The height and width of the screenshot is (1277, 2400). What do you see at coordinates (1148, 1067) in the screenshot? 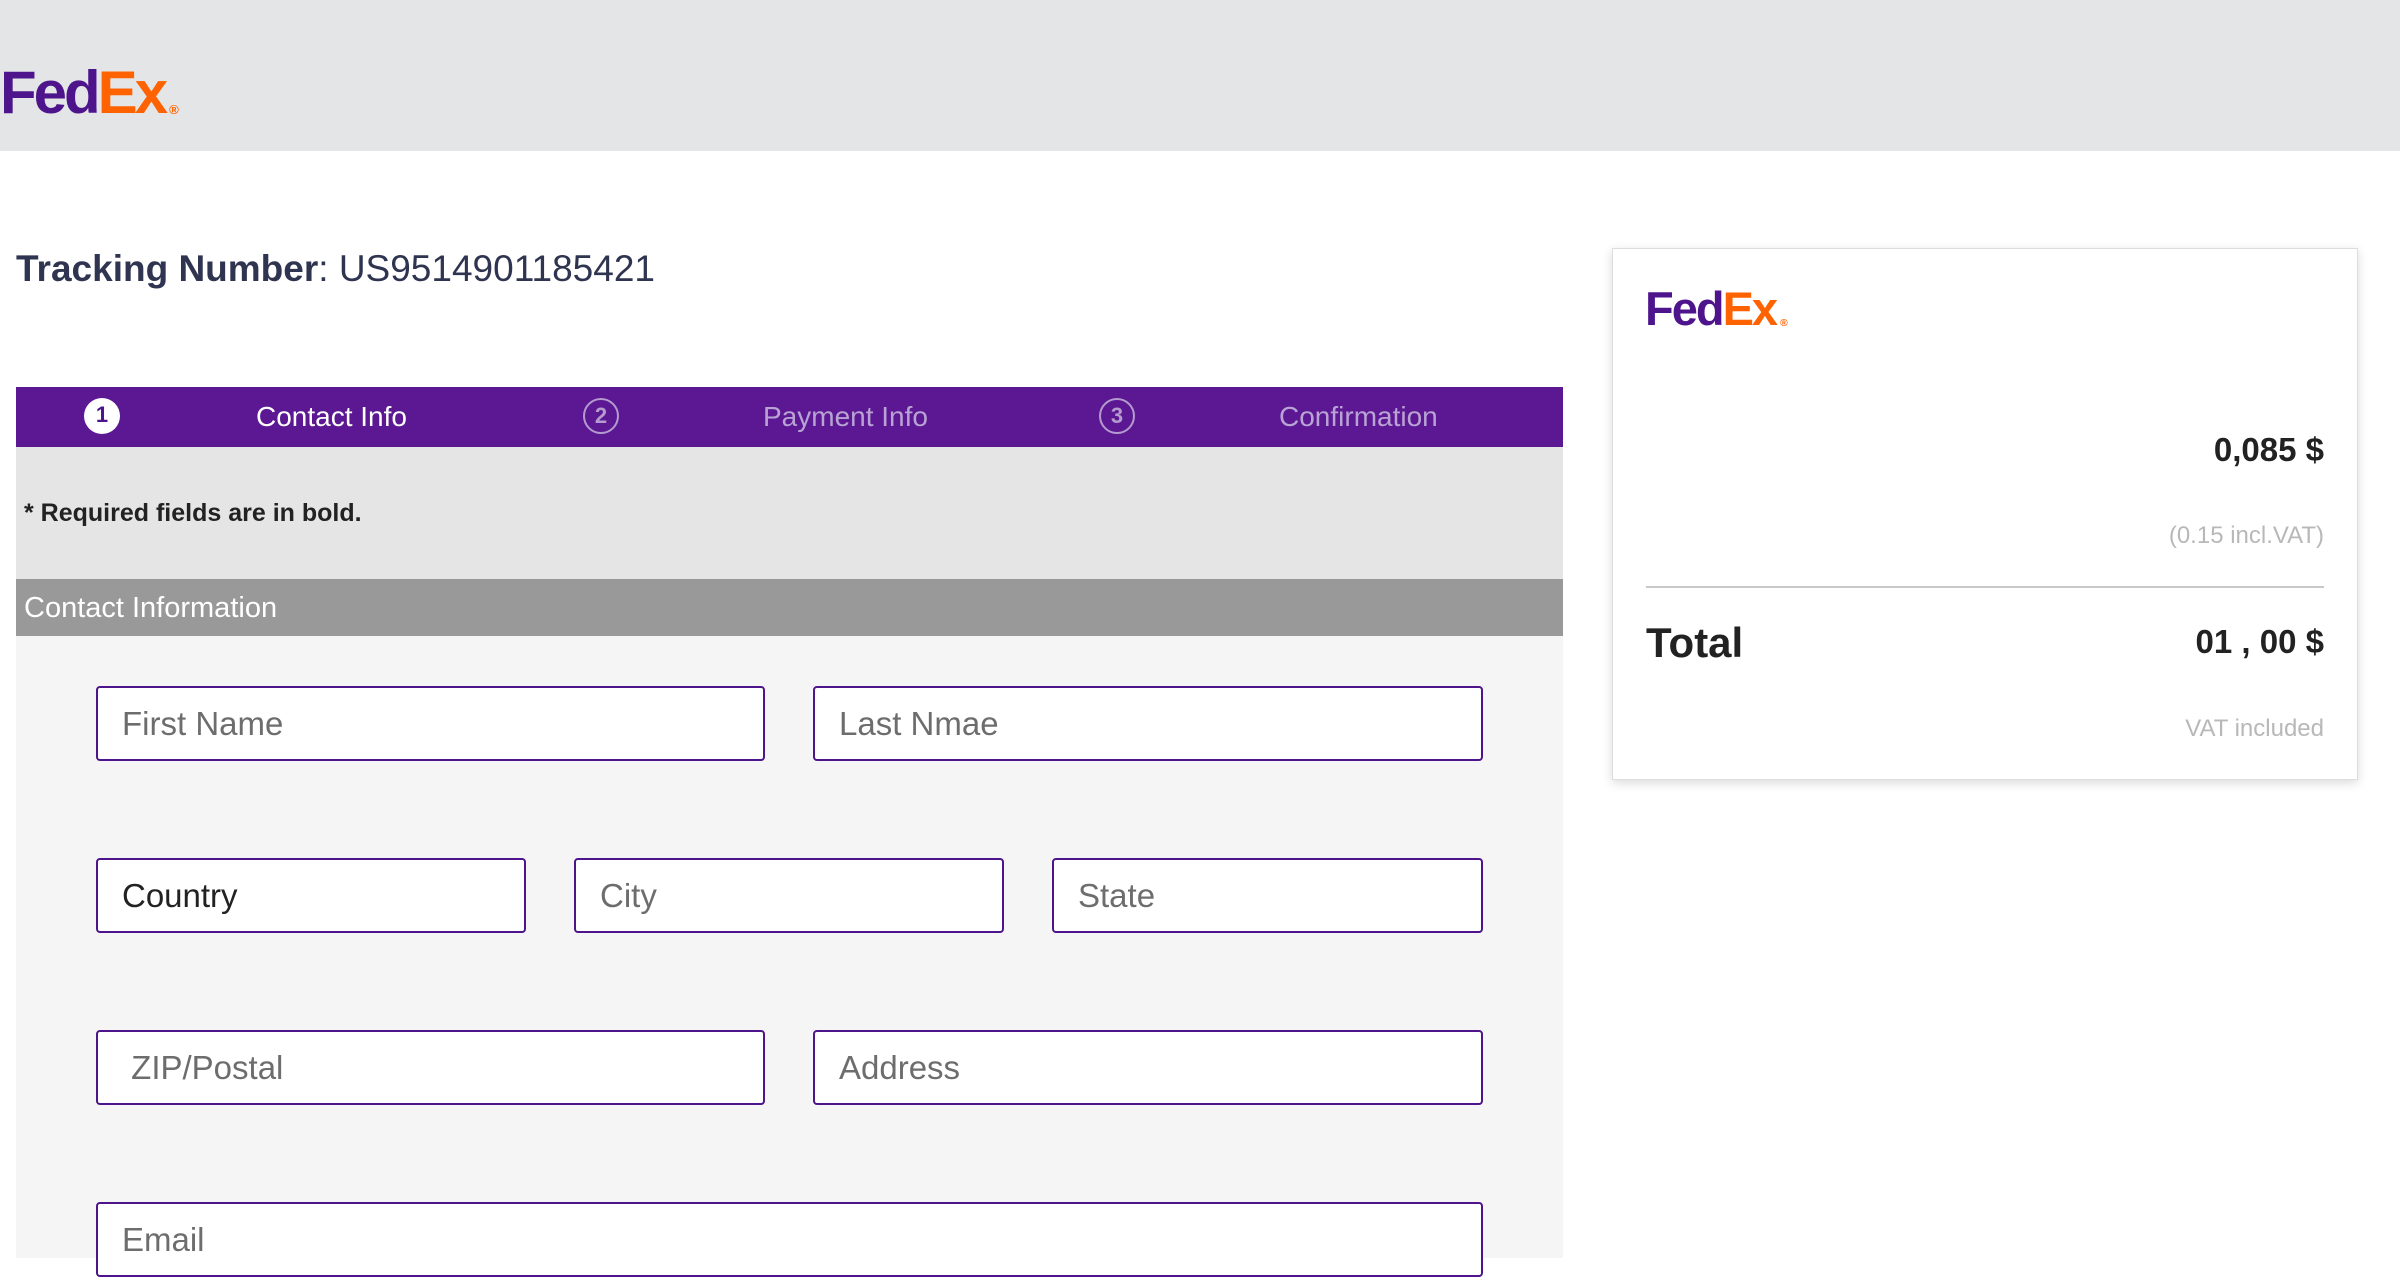
I see `address-input` at bounding box center [1148, 1067].